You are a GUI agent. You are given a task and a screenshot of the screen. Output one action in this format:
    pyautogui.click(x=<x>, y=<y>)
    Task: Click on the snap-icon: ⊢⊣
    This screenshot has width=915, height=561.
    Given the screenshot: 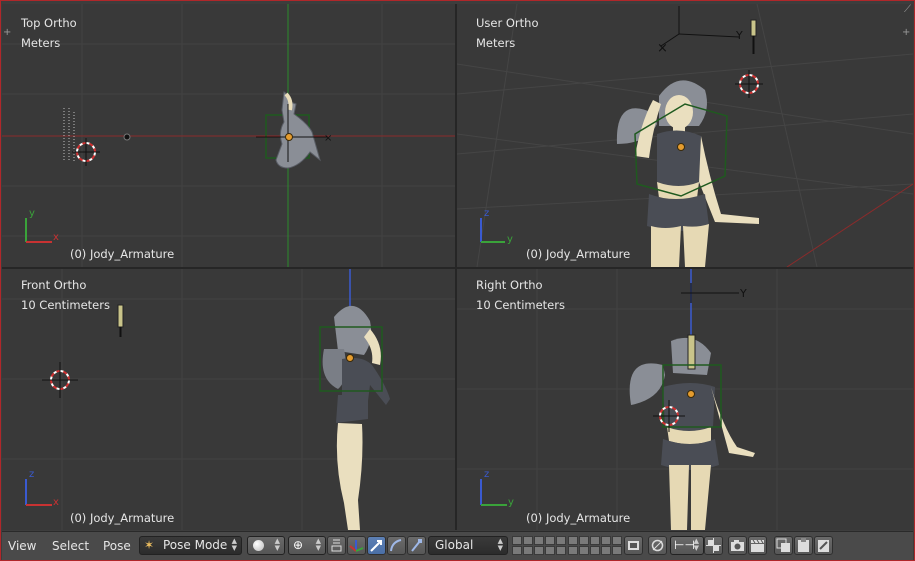 What is the action you would take?
    pyautogui.click(x=684, y=545)
    